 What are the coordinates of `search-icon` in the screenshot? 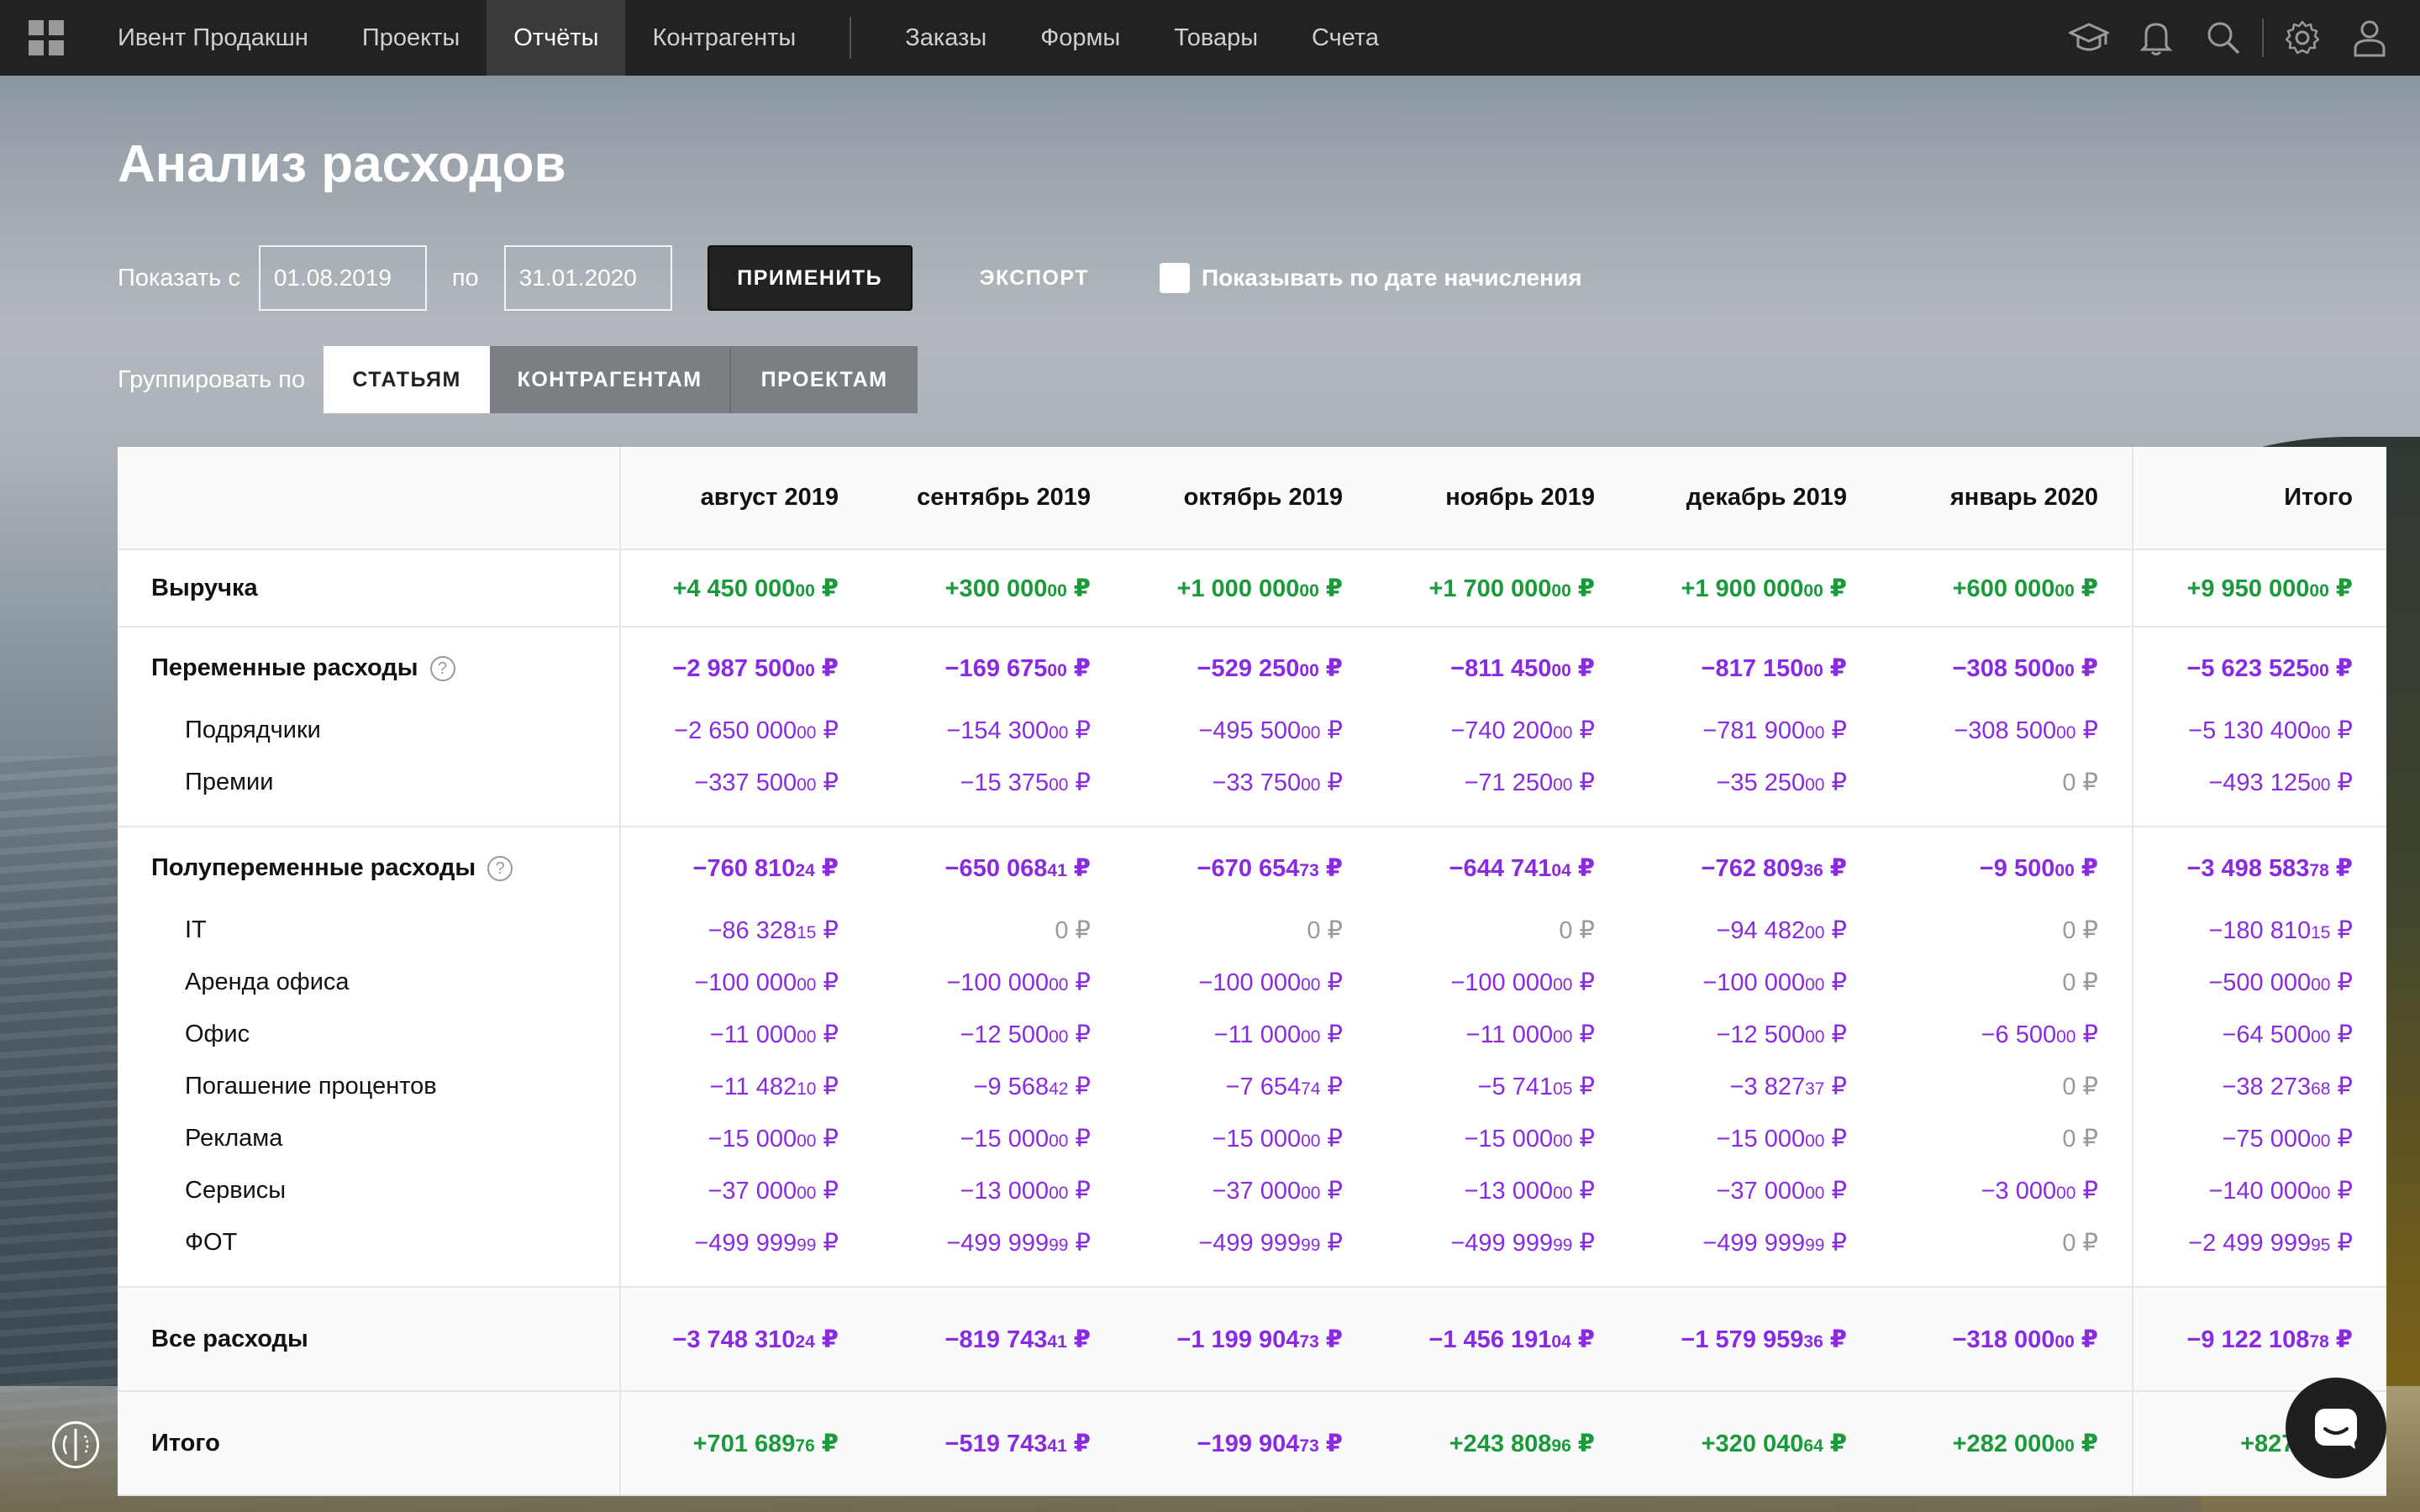 It's located at (2223, 38).